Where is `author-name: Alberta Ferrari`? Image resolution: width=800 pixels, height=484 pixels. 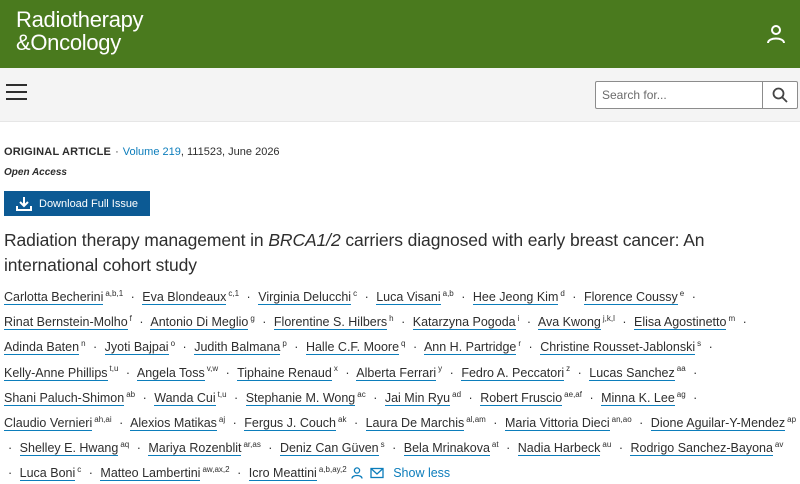
author-name: Alberta Ferrari is located at coordinates (396, 373).